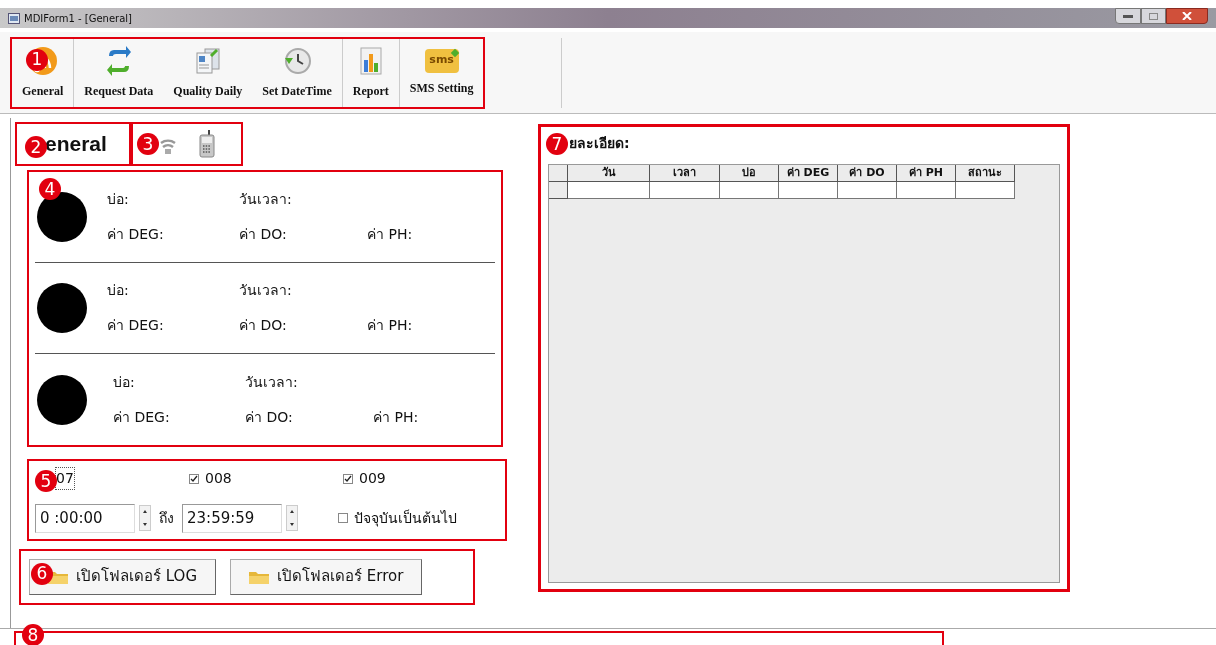 The height and width of the screenshot is (645, 1216). I want to click on close-icon, so click(1187, 16).